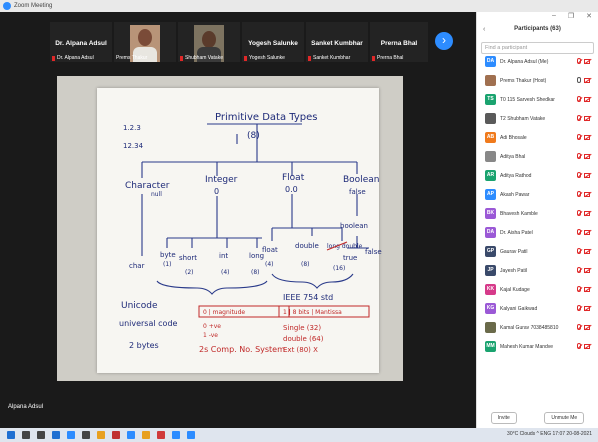  I want to click on avatar: BK, so click(490, 213).